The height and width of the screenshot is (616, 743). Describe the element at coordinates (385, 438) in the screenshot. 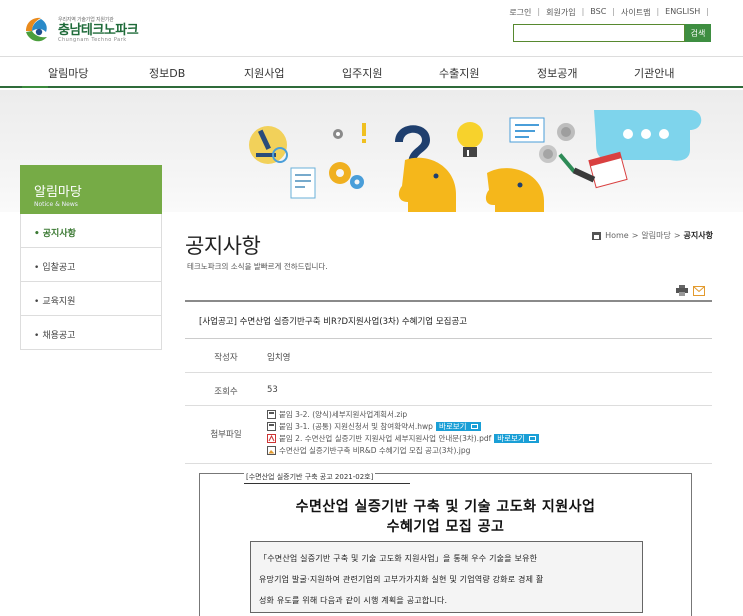

I see `attachment-name: 붙임 2. 수면산업 실증기반 지원사업 세부지원사업 안내문(3차).pdf` at that location.